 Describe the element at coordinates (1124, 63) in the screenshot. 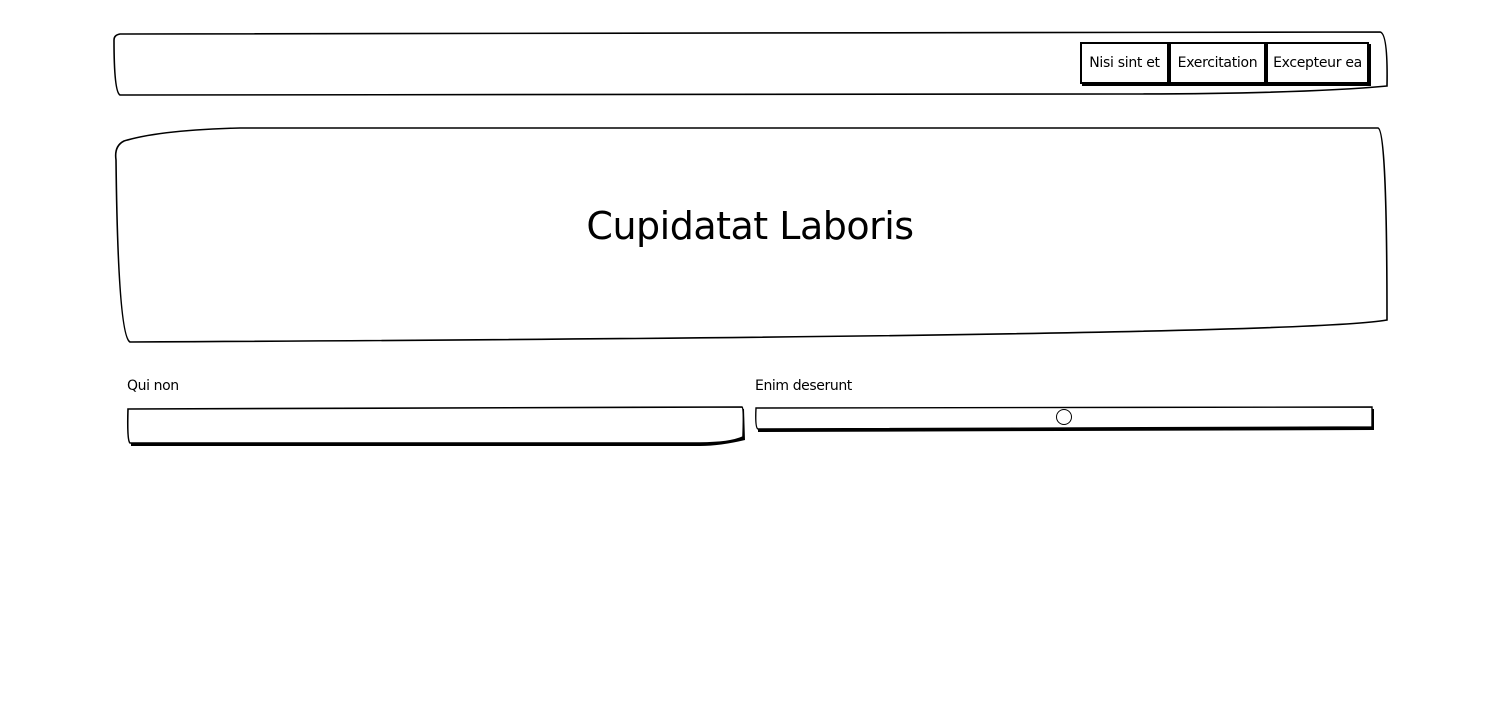

I see `nav-button-nisi-sint-et: Nisi sint et` at that location.